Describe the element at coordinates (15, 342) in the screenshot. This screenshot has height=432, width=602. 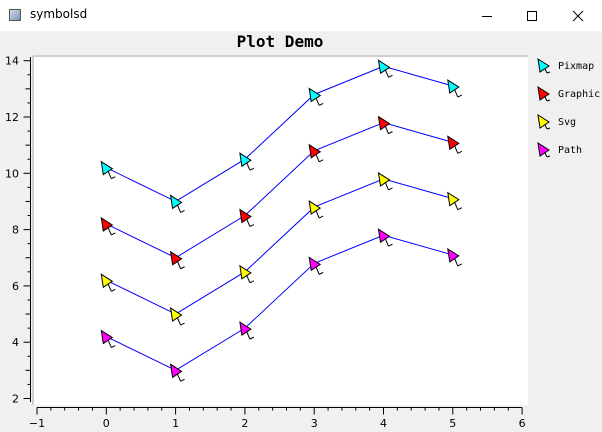
I see `y-tick-label: 4` at that location.